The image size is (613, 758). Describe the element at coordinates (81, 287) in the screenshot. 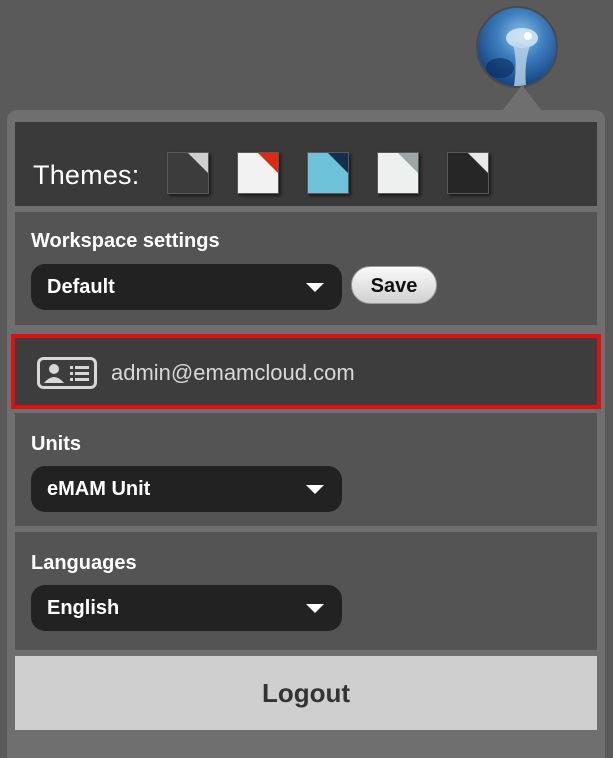

I see `workspace-select-value: Default` at that location.